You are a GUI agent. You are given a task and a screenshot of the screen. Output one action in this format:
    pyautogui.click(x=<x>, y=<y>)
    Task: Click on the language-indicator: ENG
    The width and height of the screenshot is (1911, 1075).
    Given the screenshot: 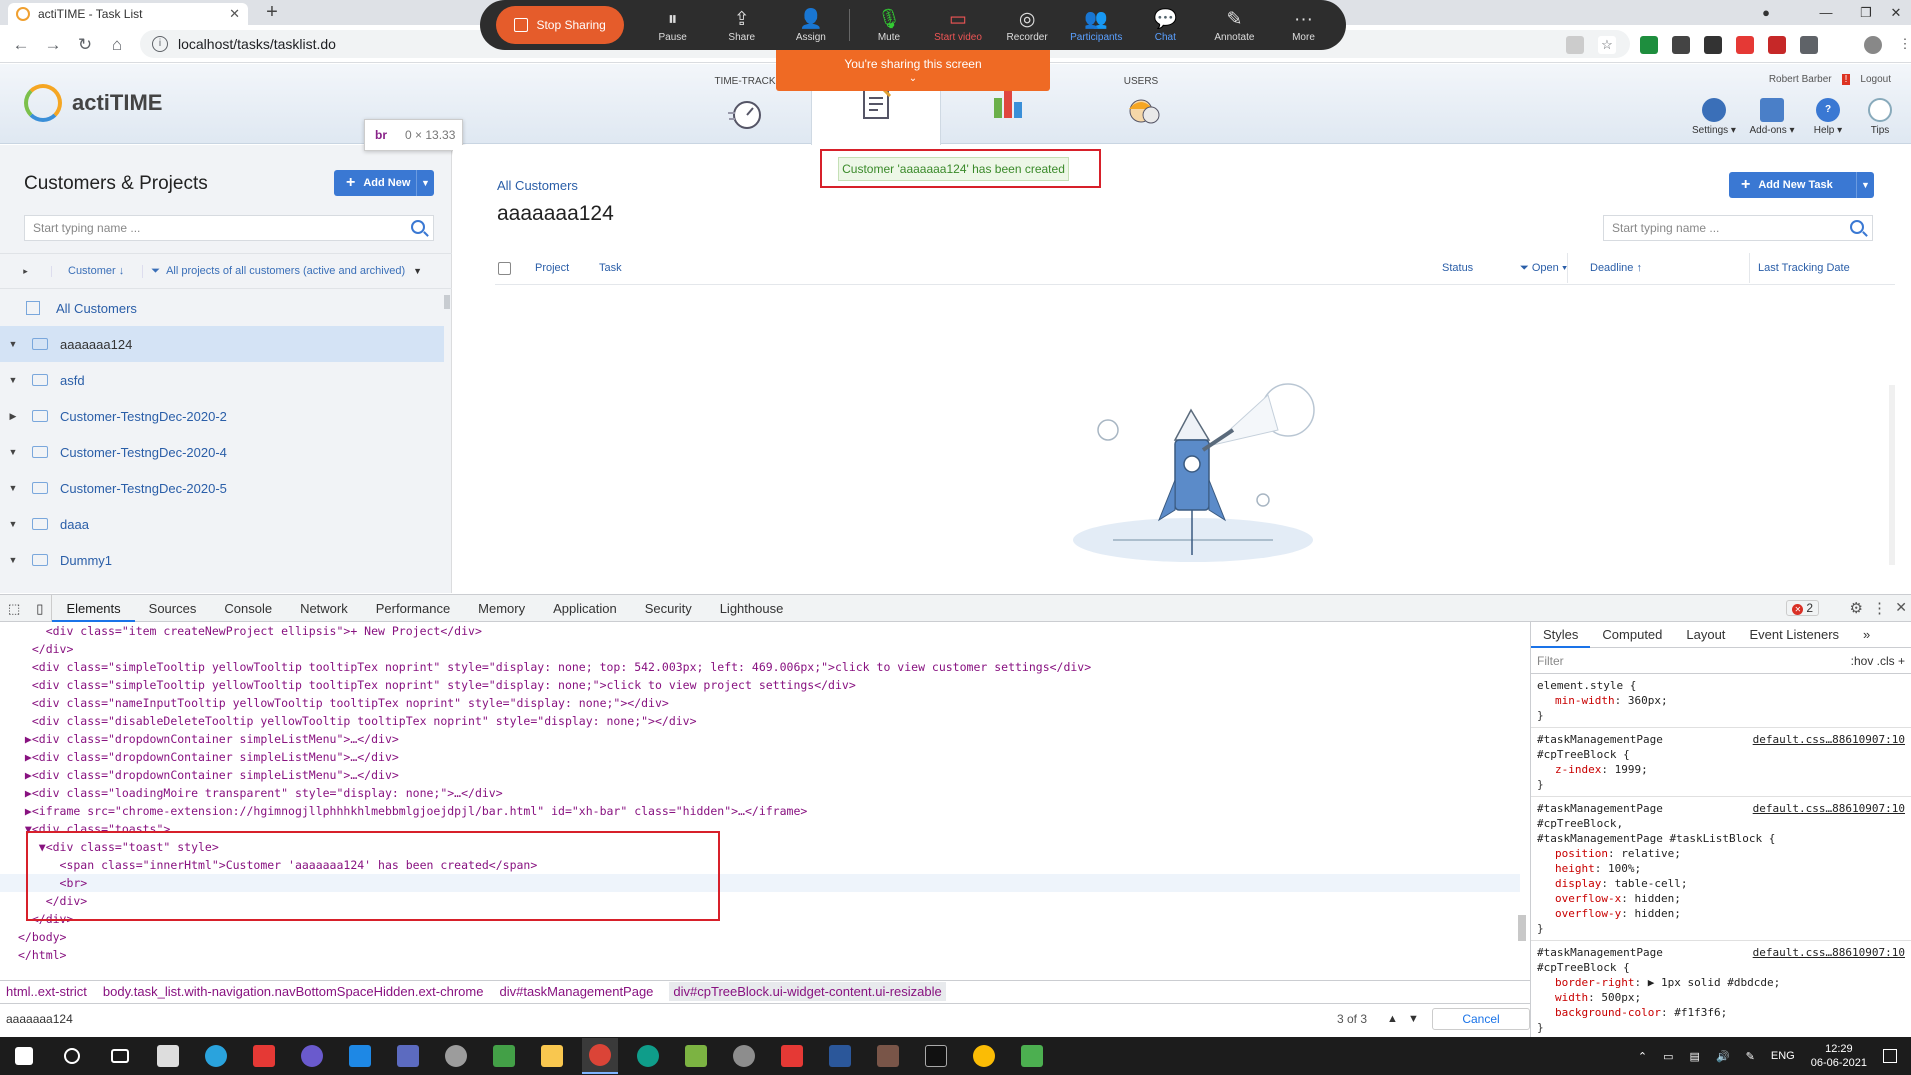 What is the action you would take?
    pyautogui.click(x=1783, y=1056)
    